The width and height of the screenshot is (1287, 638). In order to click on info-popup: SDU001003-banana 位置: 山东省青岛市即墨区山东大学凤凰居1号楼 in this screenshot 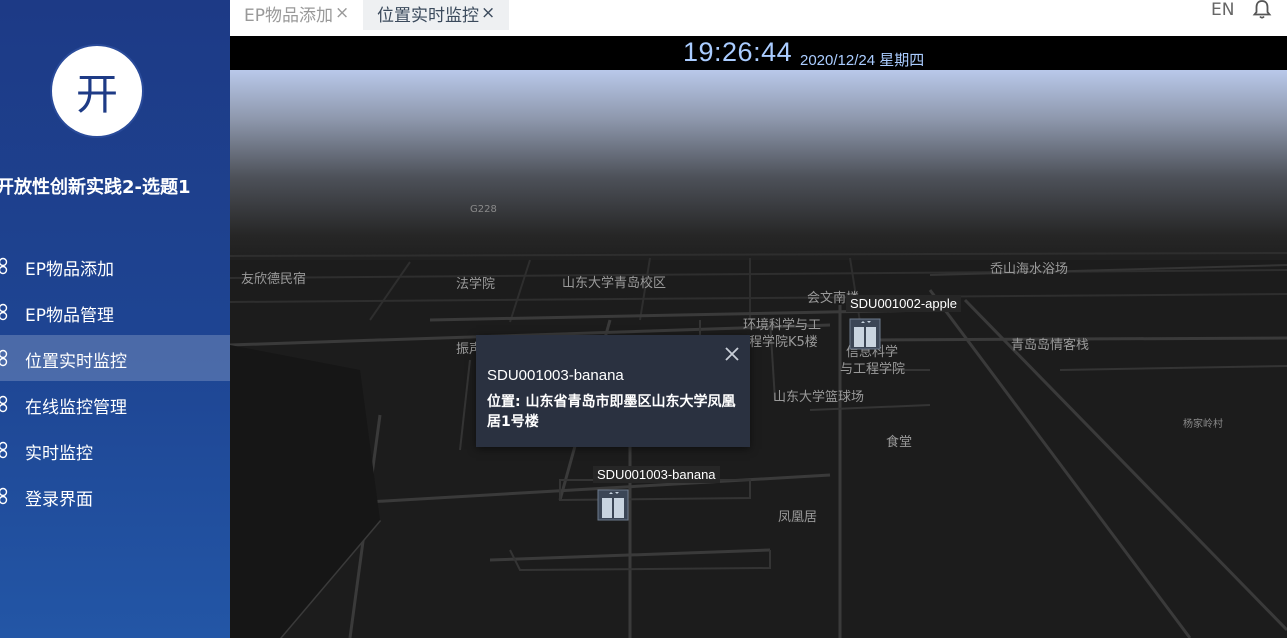, I will do `click(613, 391)`.